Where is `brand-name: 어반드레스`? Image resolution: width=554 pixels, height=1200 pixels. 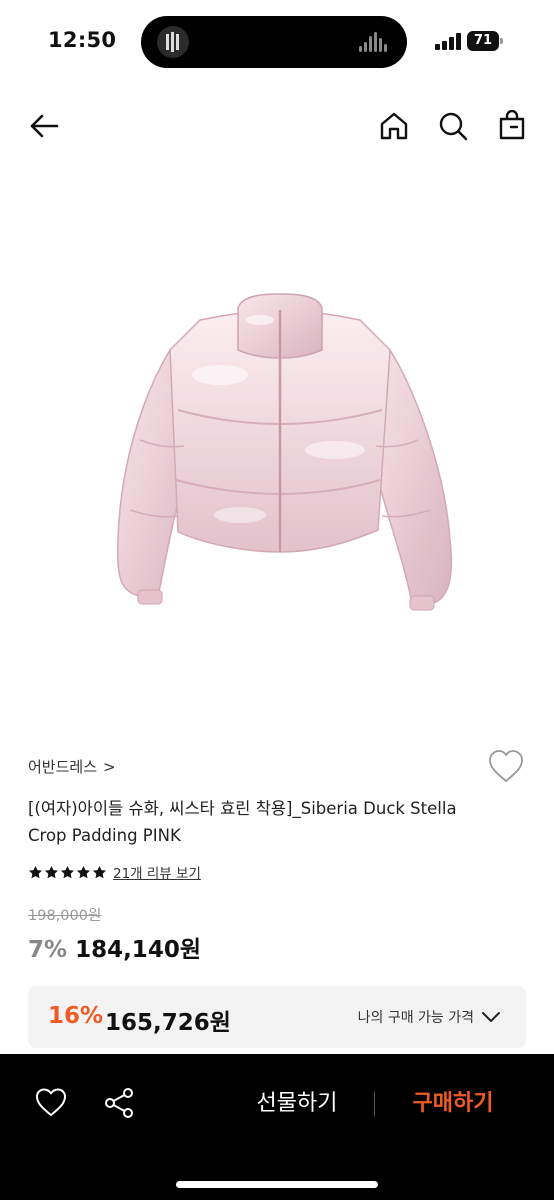 brand-name: 어반드레스 is located at coordinates (63, 767).